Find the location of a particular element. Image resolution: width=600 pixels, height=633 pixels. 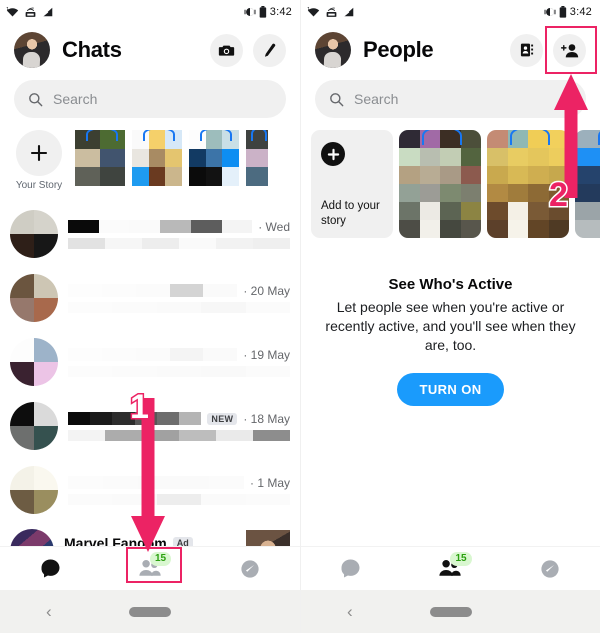

chat-row: · Wed is located at coordinates (150, 234).